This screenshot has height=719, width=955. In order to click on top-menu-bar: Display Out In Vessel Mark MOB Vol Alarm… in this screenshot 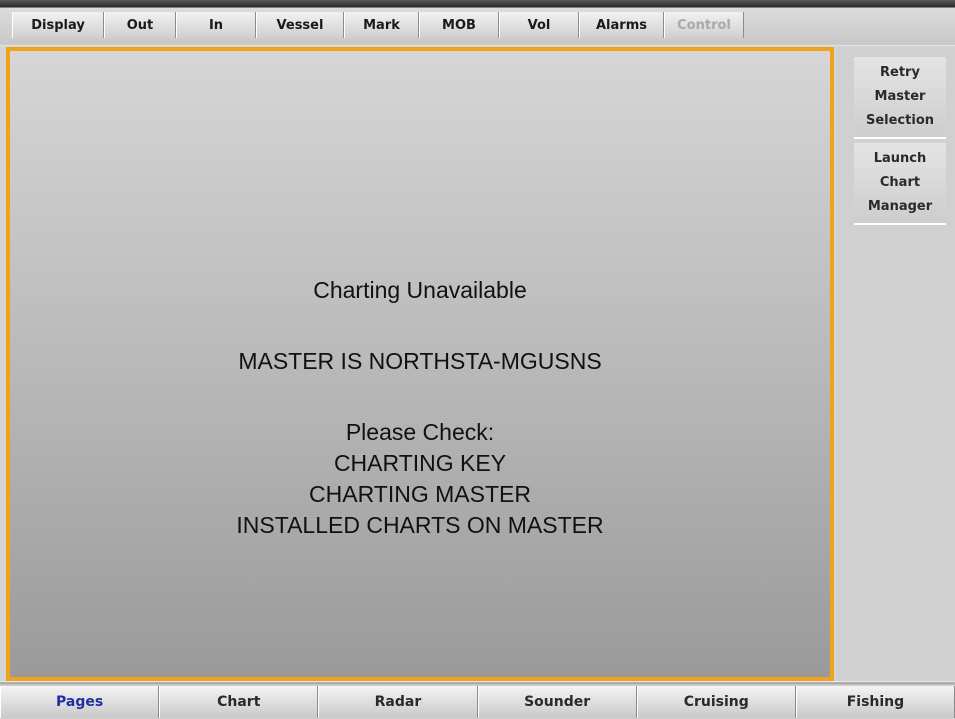, I will do `click(477, 23)`.